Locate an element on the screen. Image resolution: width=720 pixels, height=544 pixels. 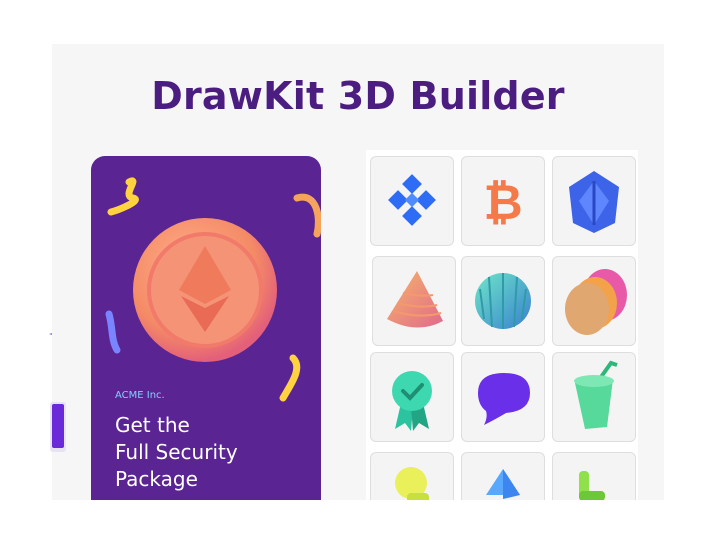
yellow-squiggle-icon is located at coordinates (123, 196).